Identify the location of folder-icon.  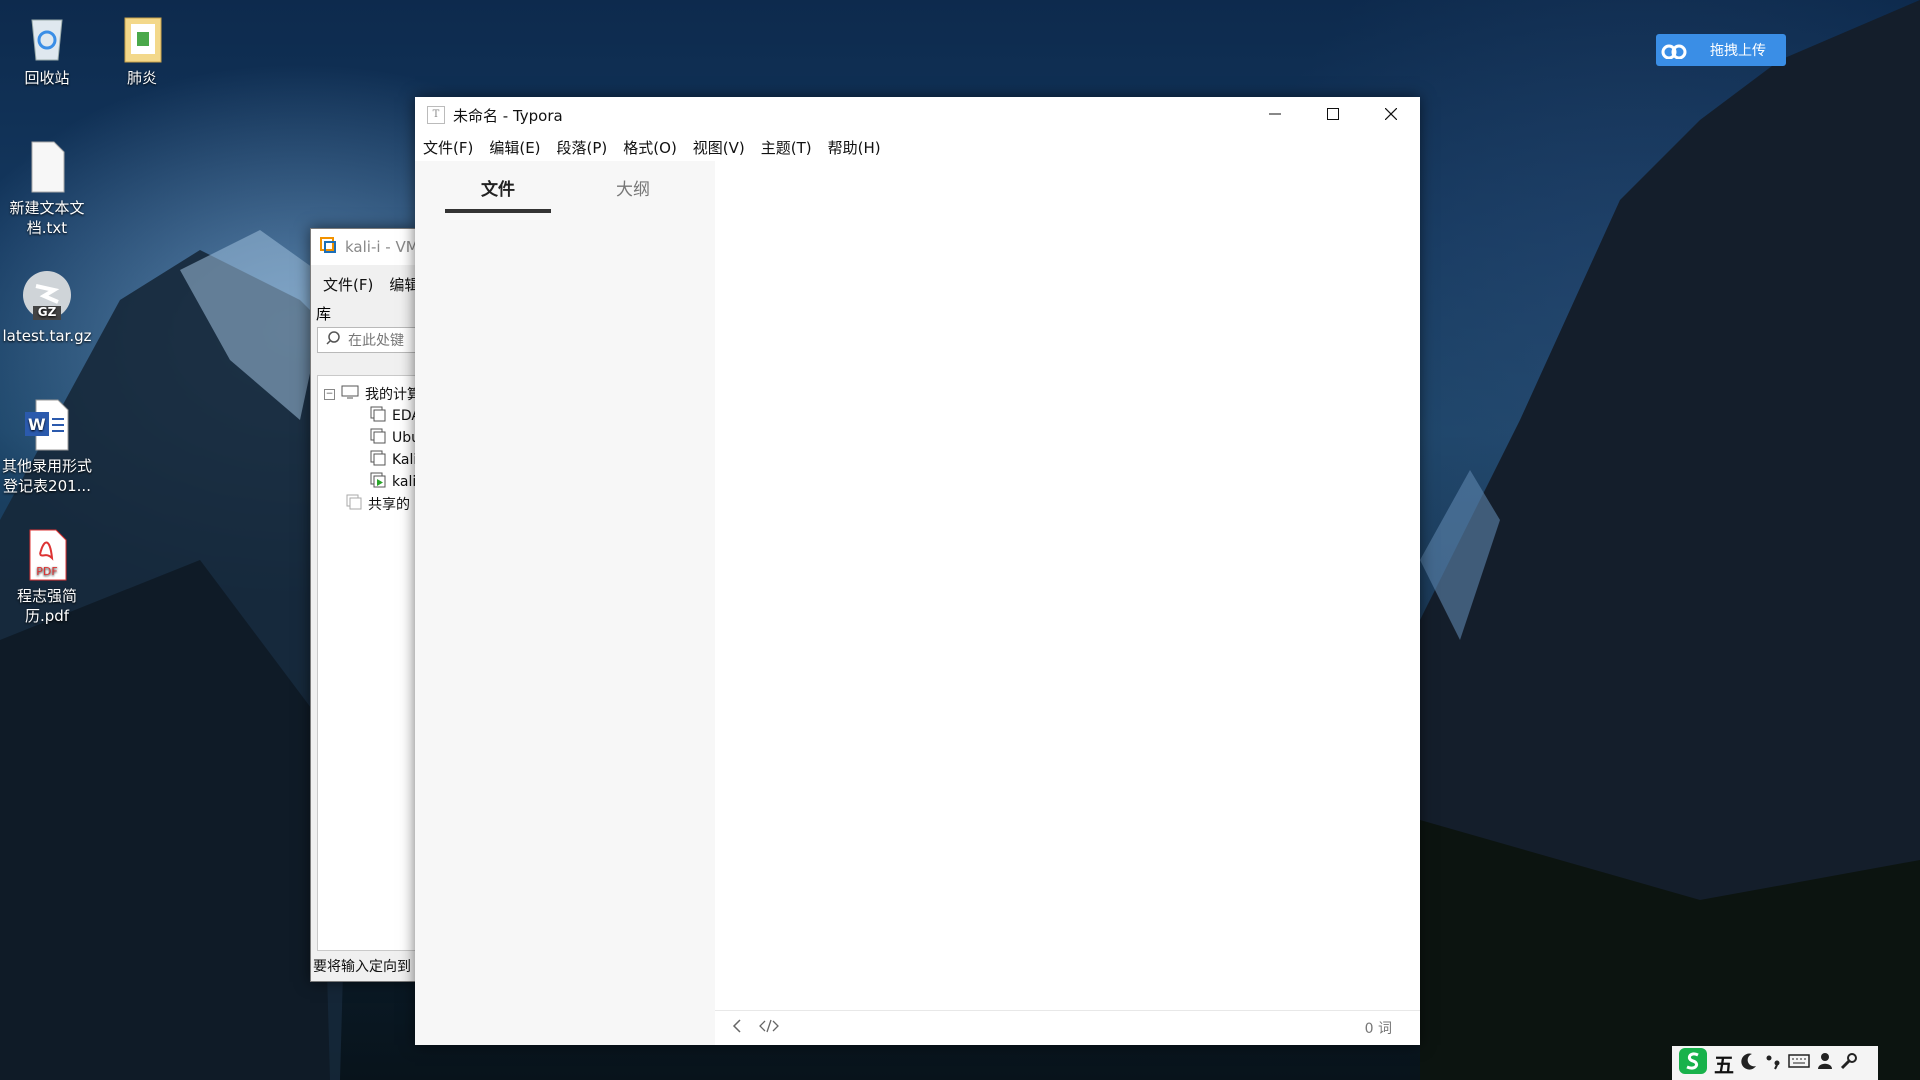
(142, 37).